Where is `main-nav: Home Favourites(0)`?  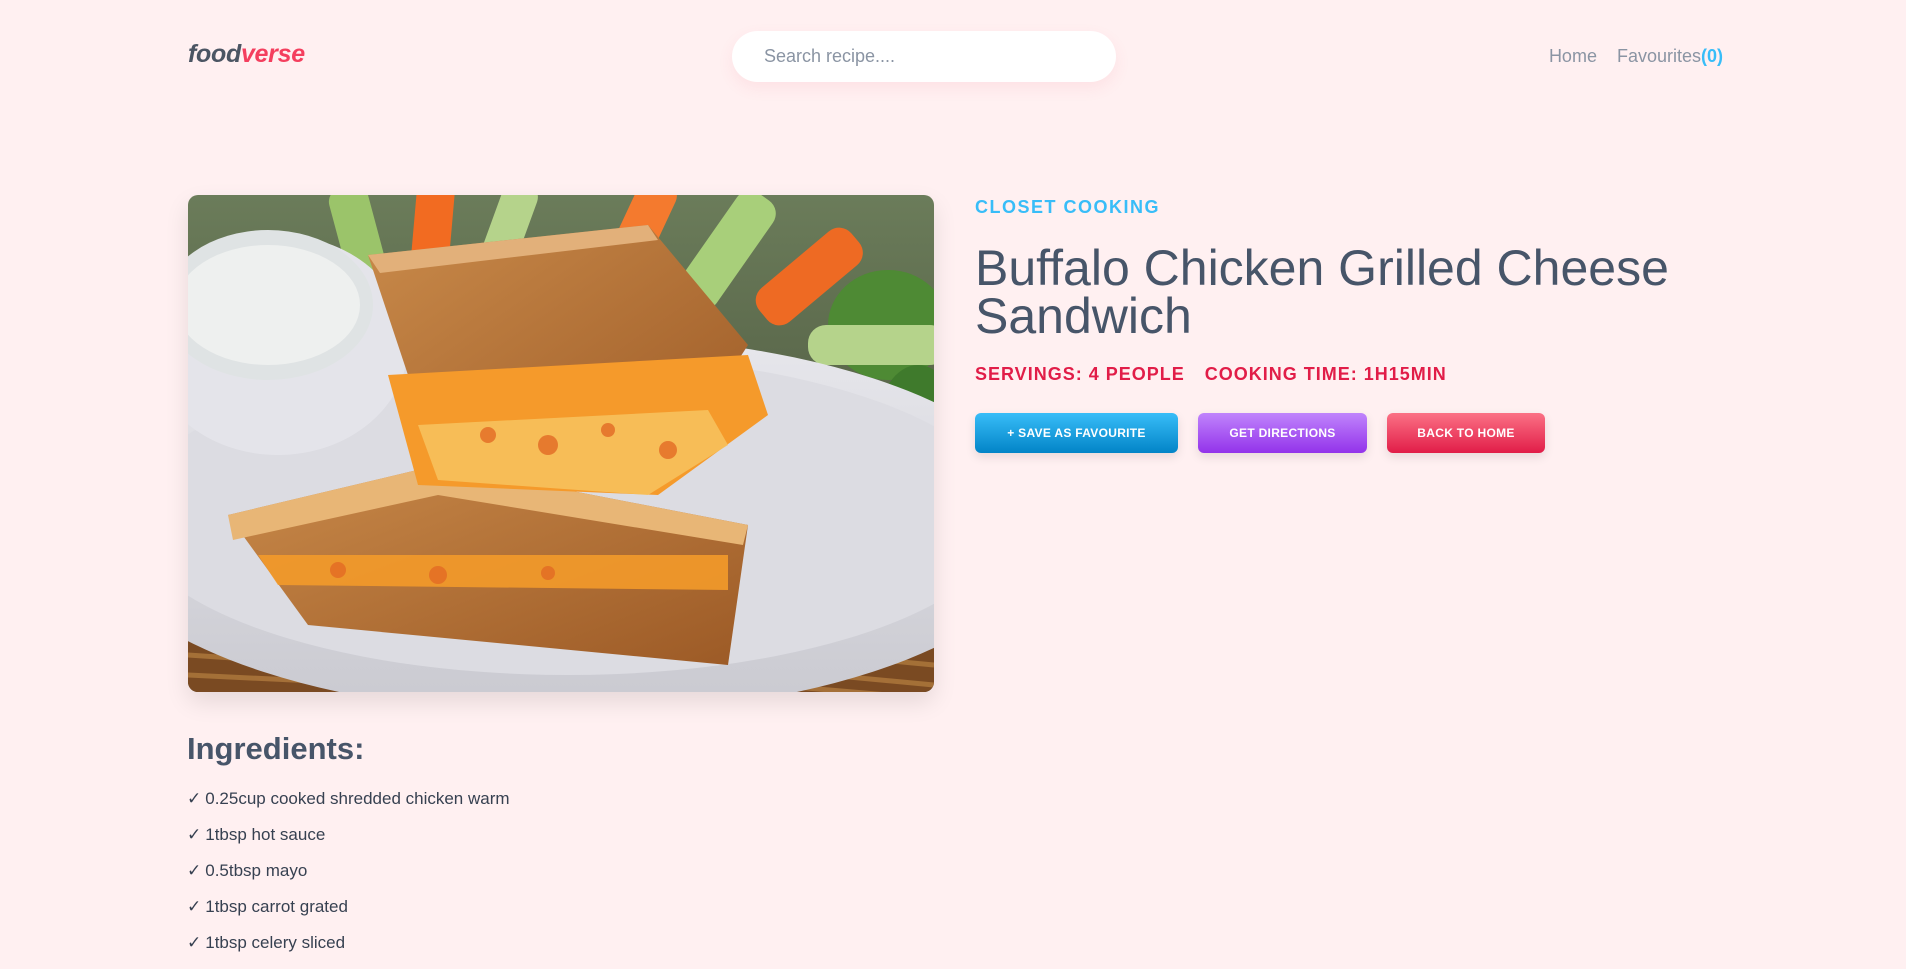 main-nav: Home Favourites(0) is located at coordinates (1636, 56).